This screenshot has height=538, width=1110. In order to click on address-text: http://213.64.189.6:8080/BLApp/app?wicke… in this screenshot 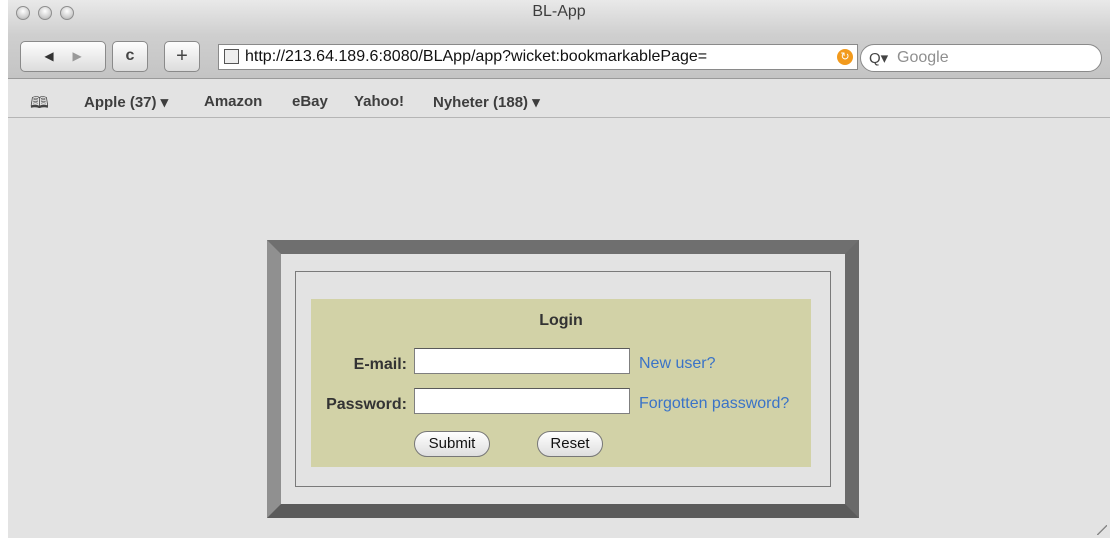, I will do `click(537, 57)`.